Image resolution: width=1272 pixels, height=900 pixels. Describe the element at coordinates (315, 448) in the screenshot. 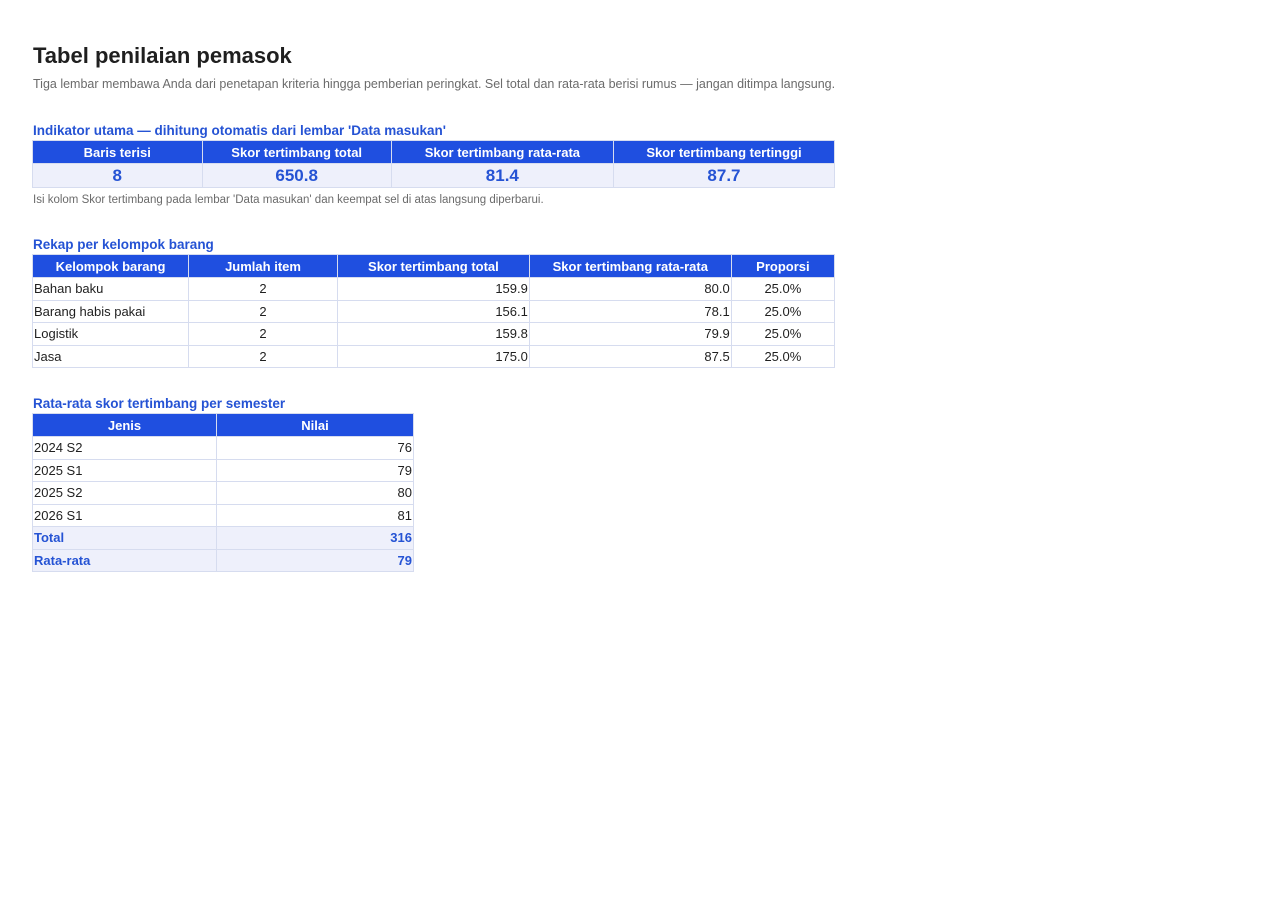

I see `semester-value-cell: 76` at that location.